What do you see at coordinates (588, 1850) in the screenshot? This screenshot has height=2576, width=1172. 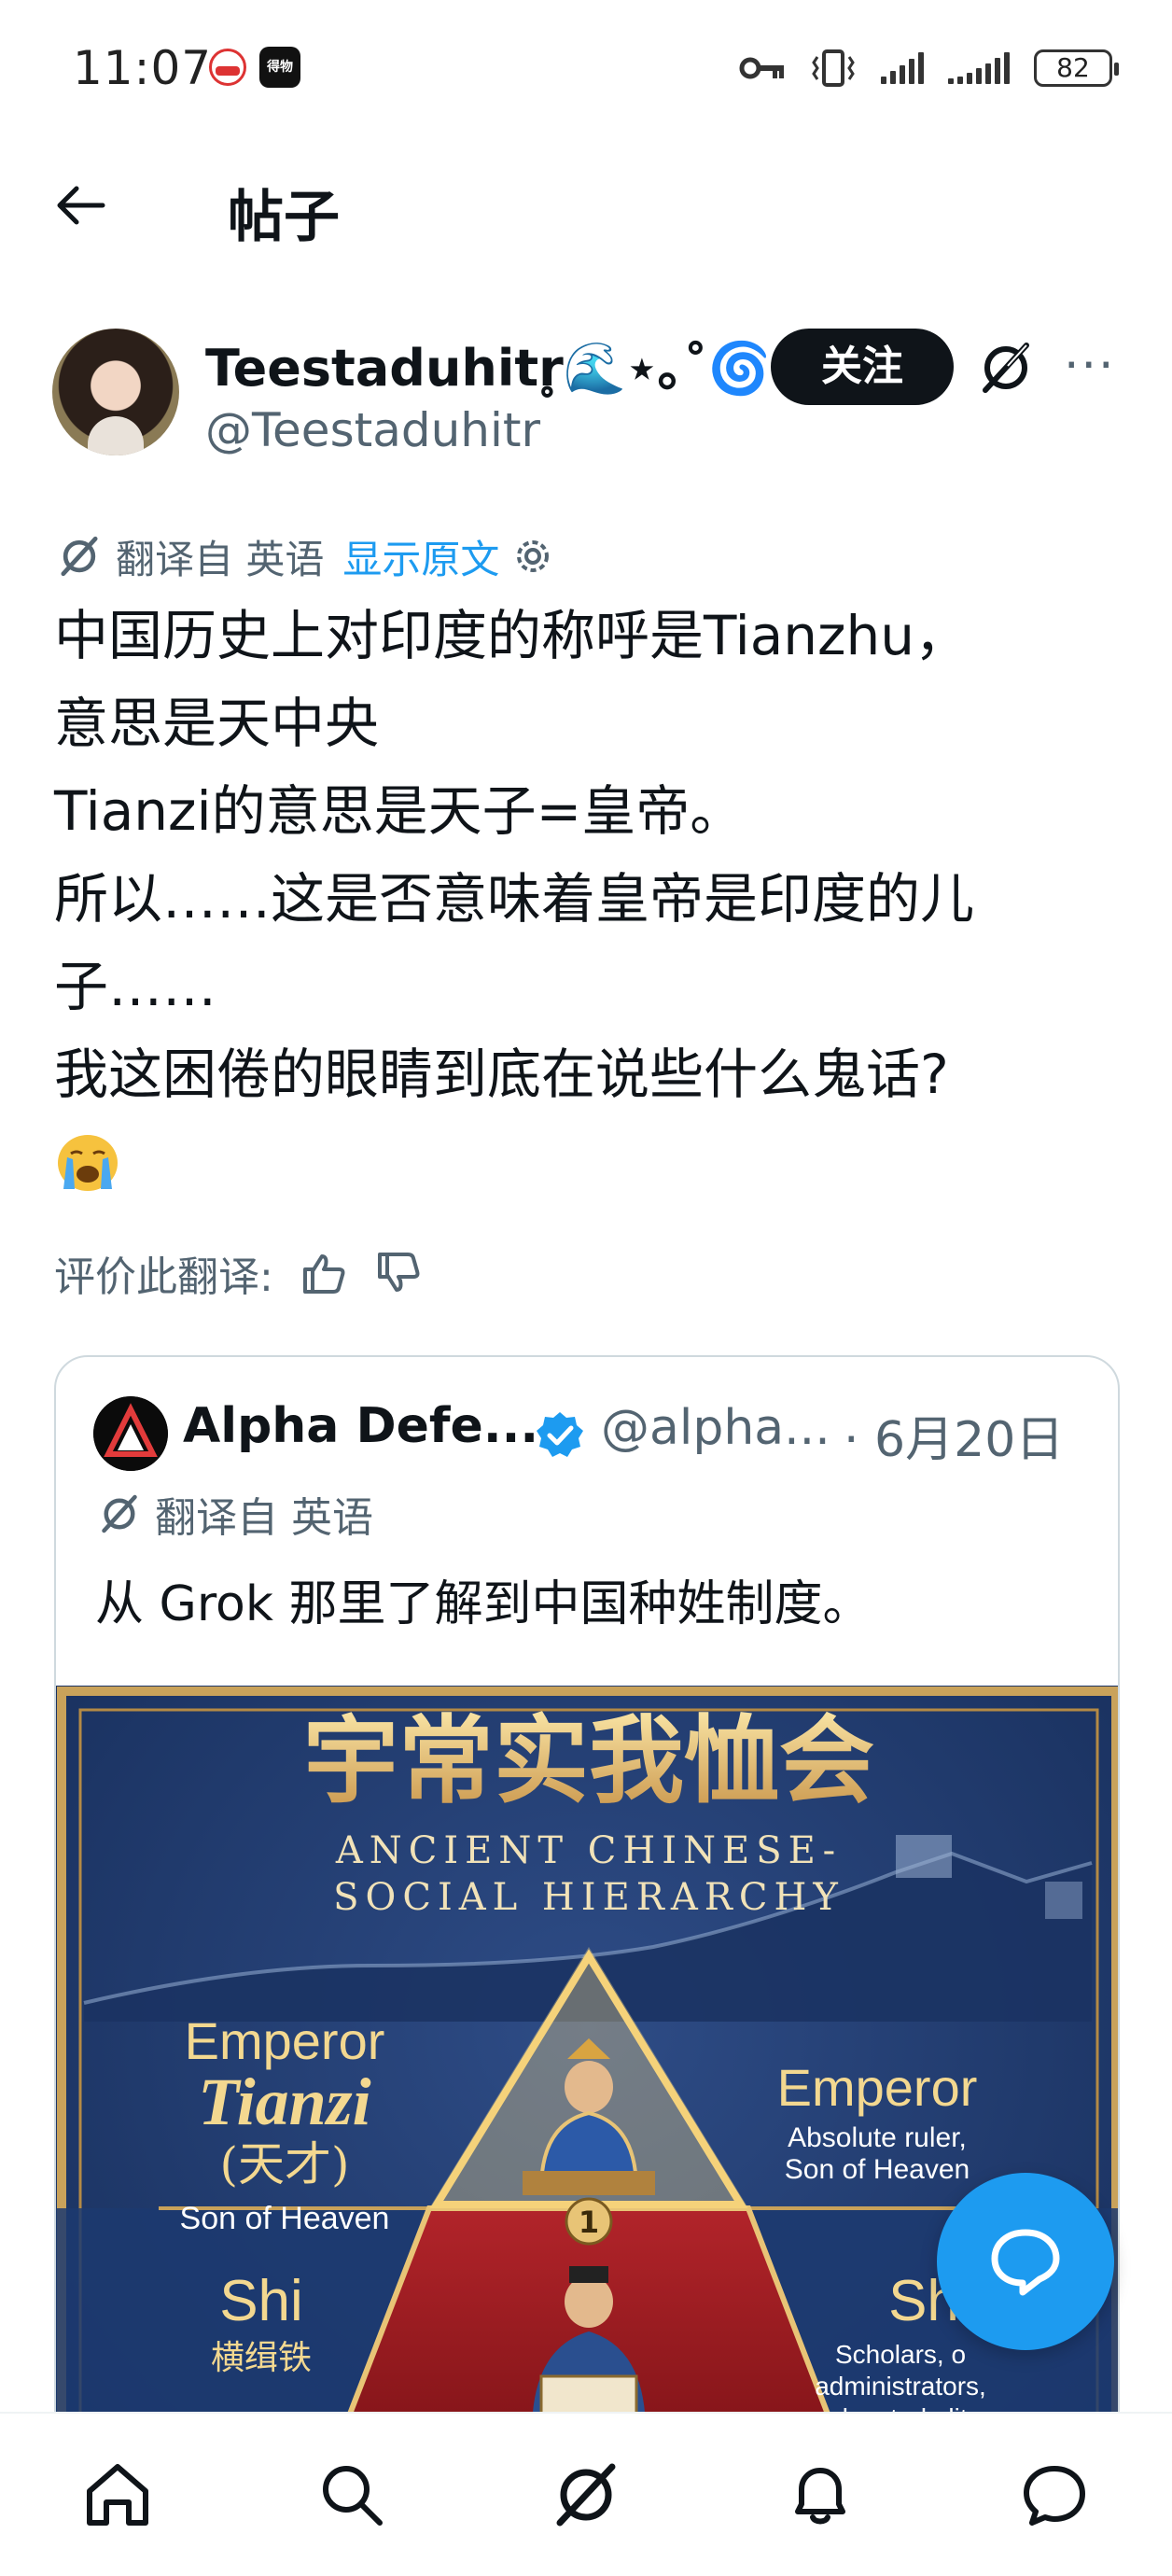 I see `poster-title-line1: ANCIENT CHINESE-` at bounding box center [588, 1850].